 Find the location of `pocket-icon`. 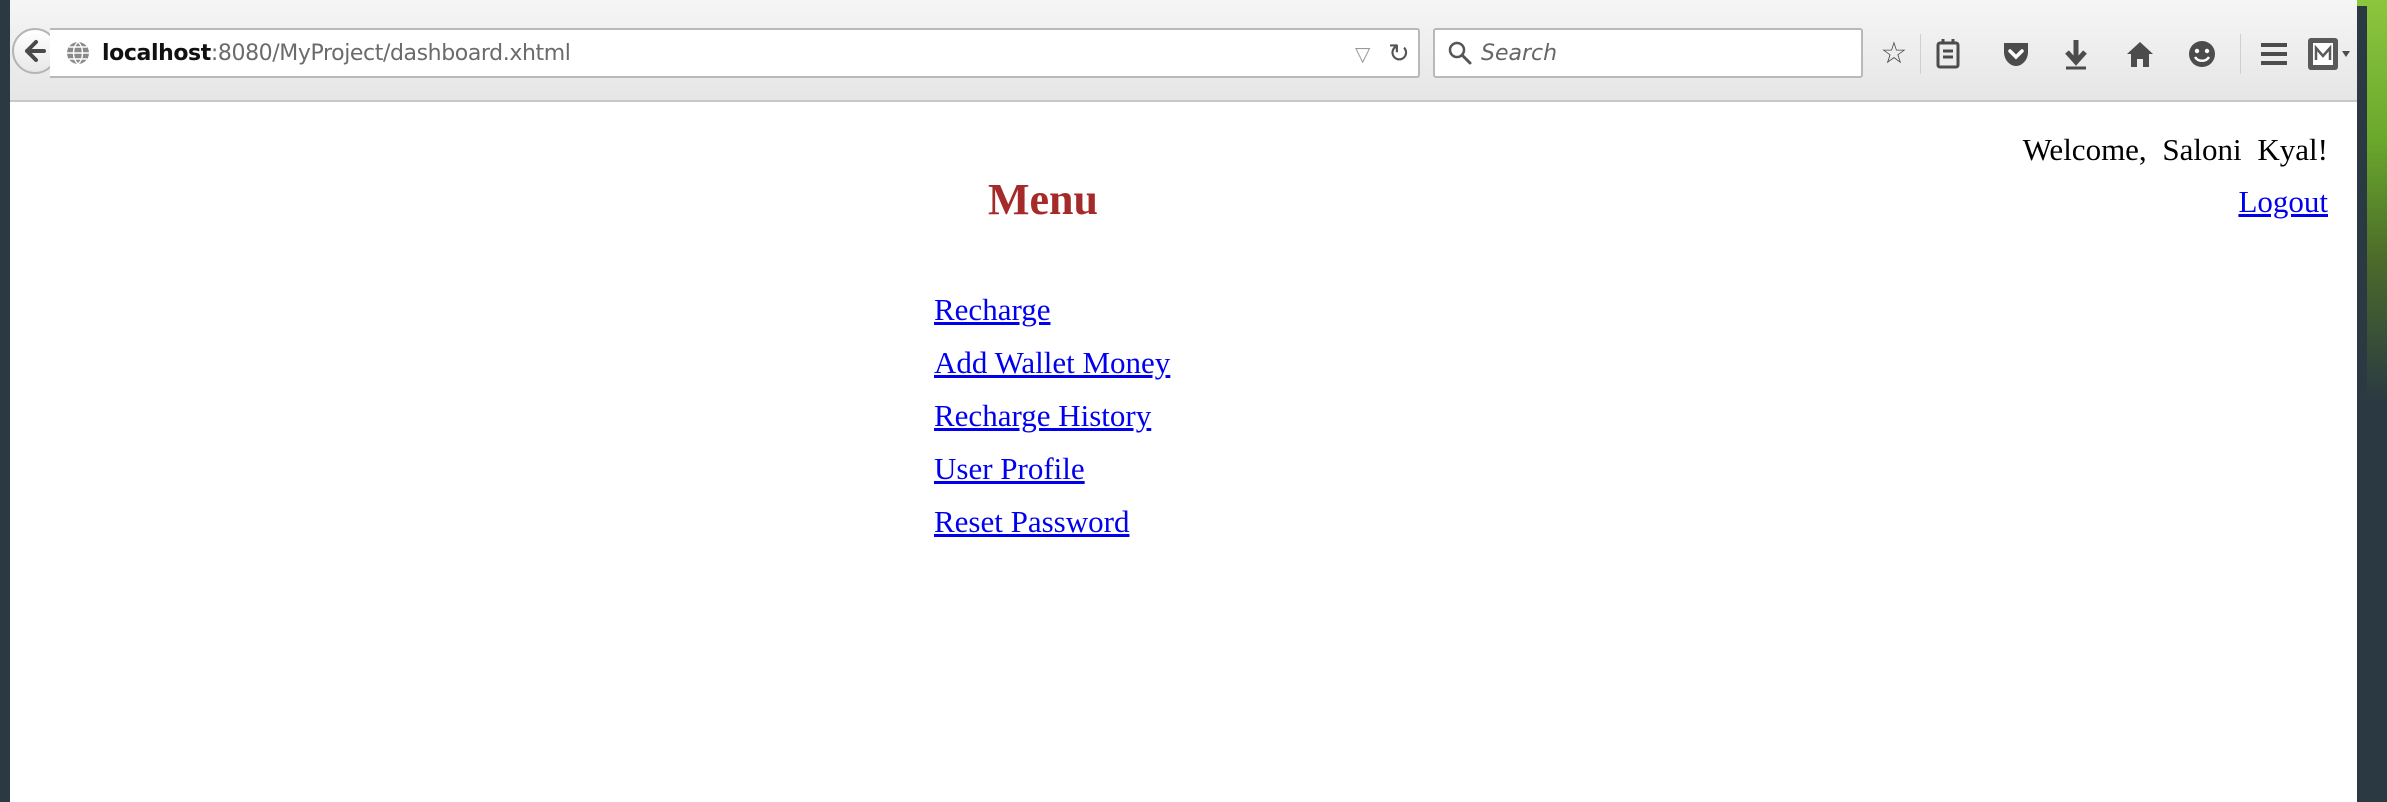

pocket-icon is located at coordinates (2016, 54).